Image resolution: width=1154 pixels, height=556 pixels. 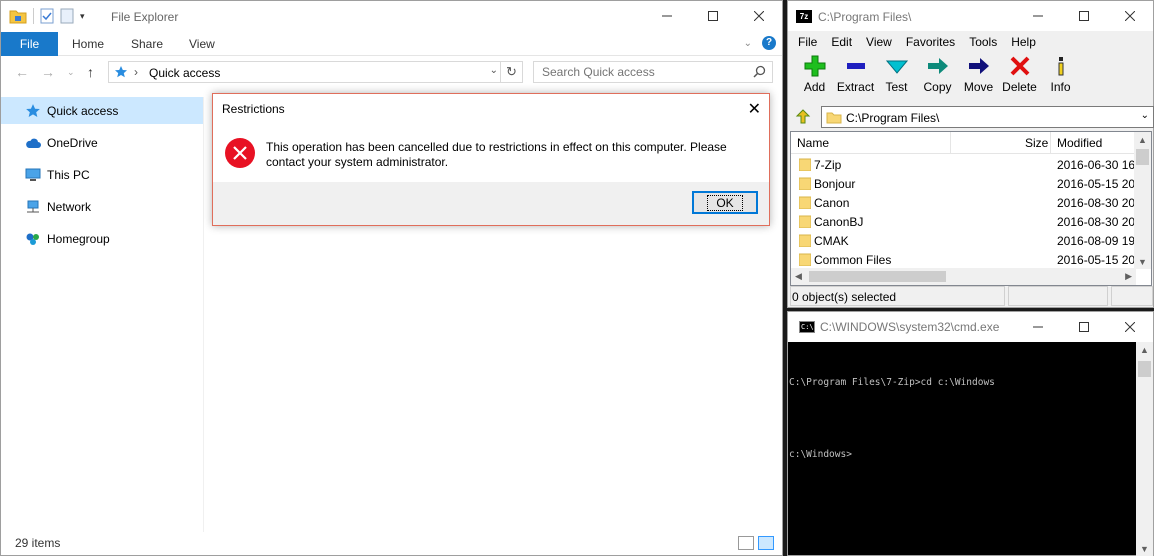 I want to click on scroll-right-icon: ▶, so click(x=1128, y=276).